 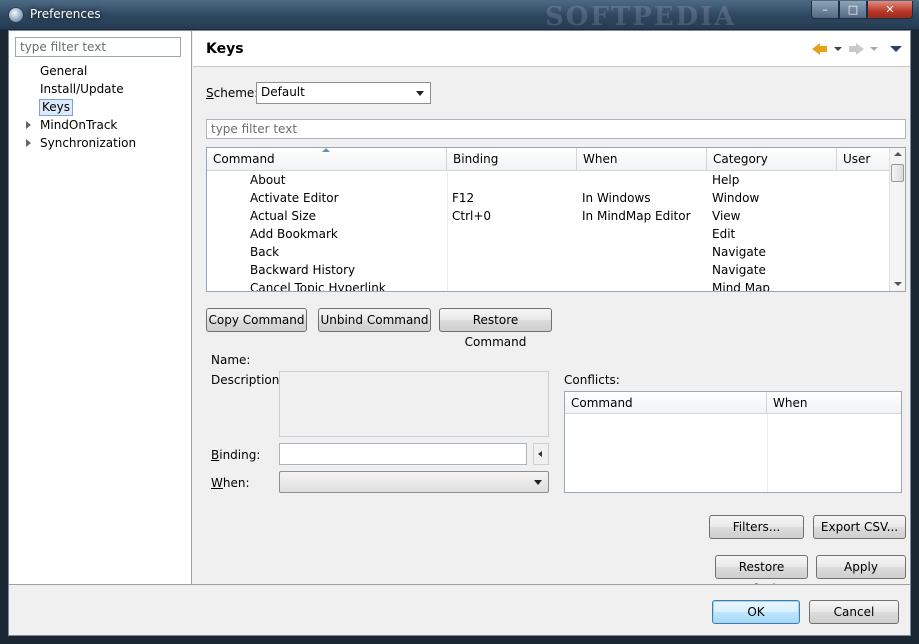 What do you see at coordinates (853, 10) in the screenshot?
I see `maximize-button: □` at bounding box center [853, 10].